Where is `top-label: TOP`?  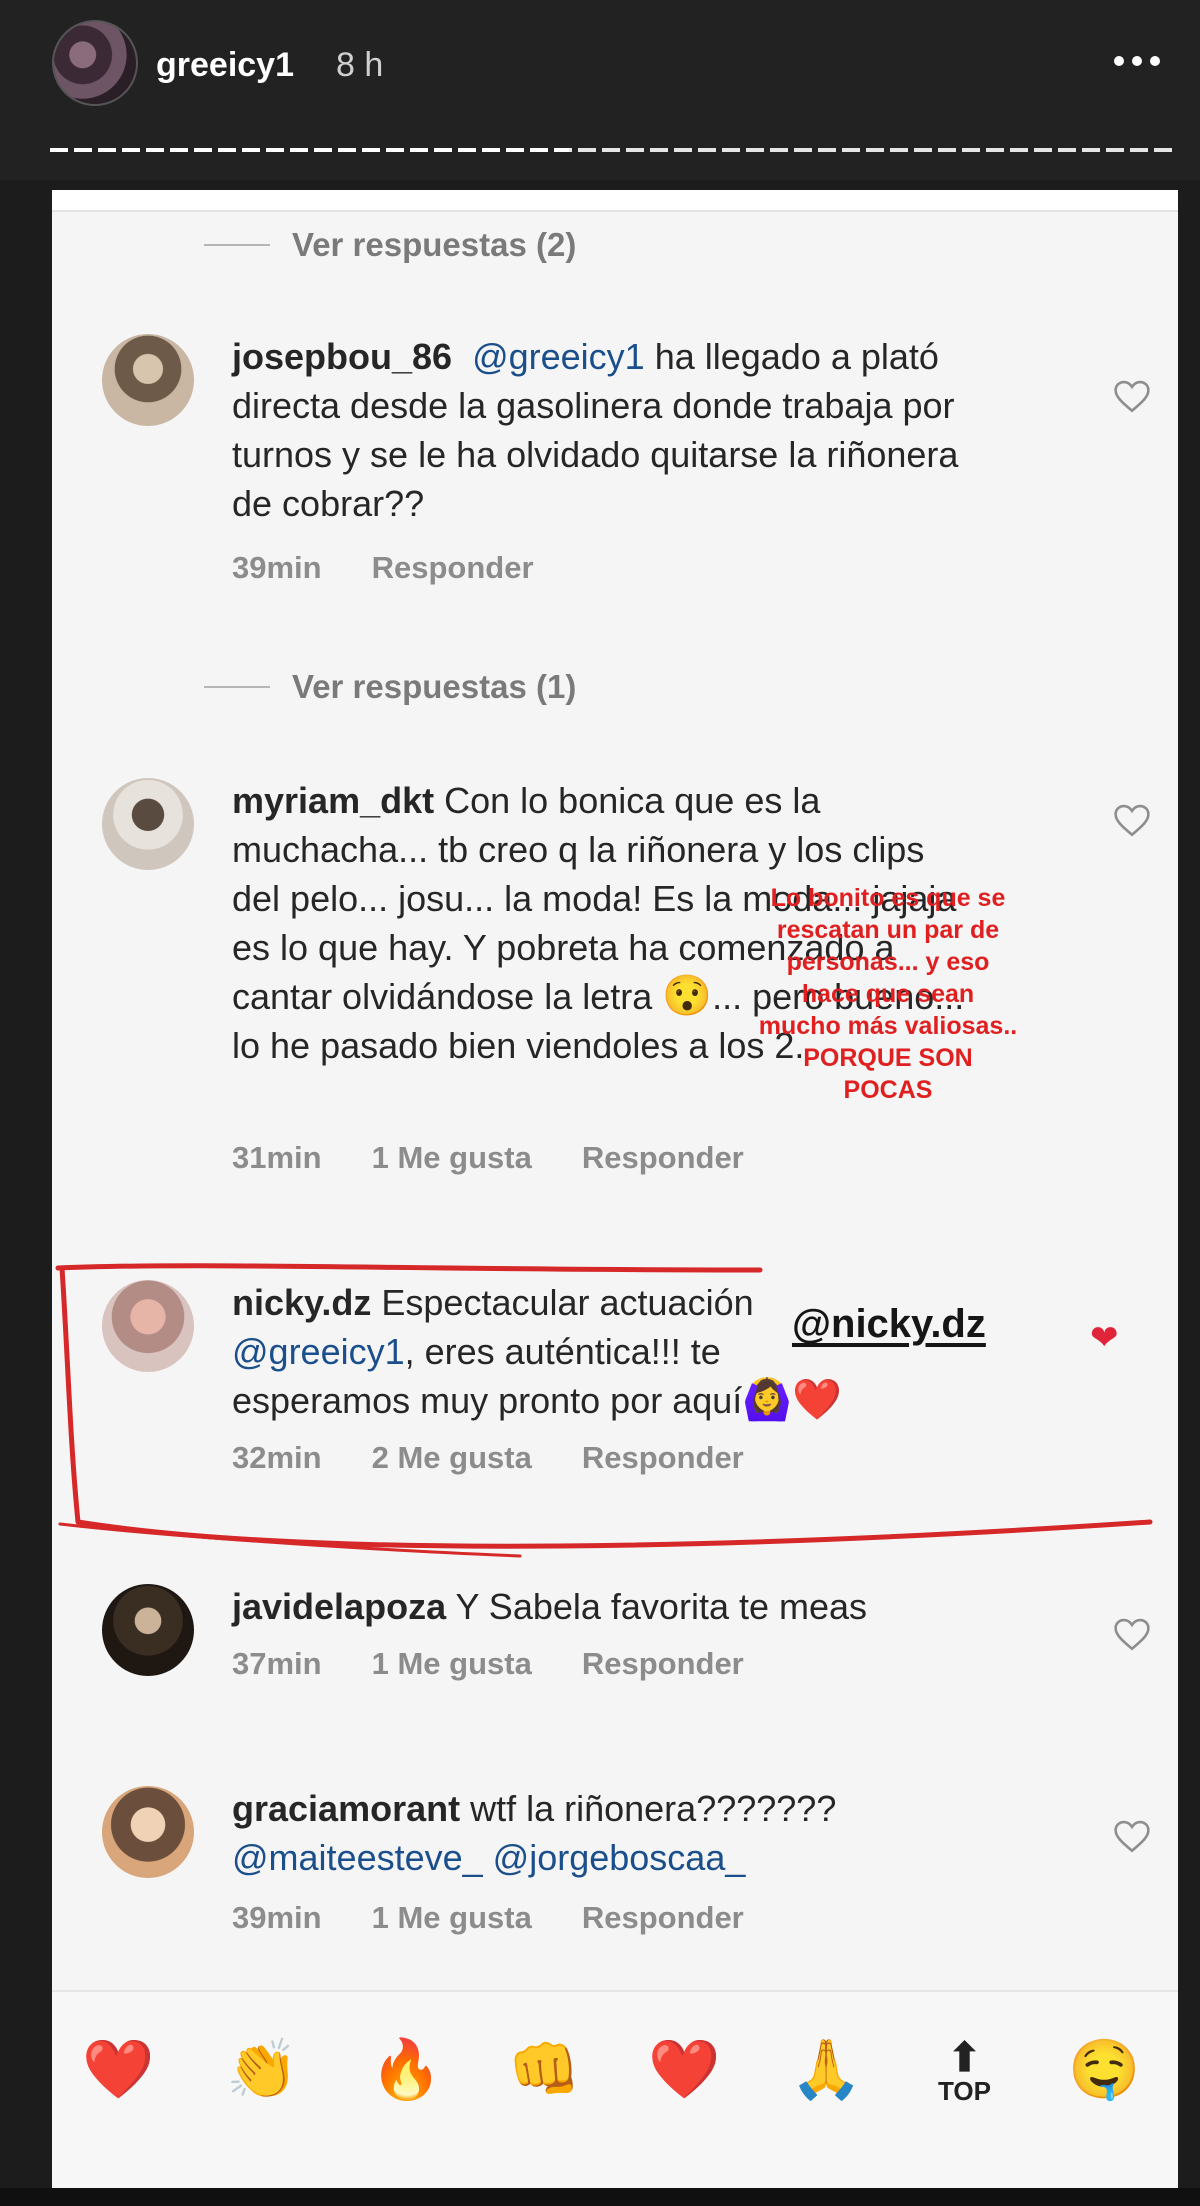 top-label: TOP is located at coordinates (964, 2091).